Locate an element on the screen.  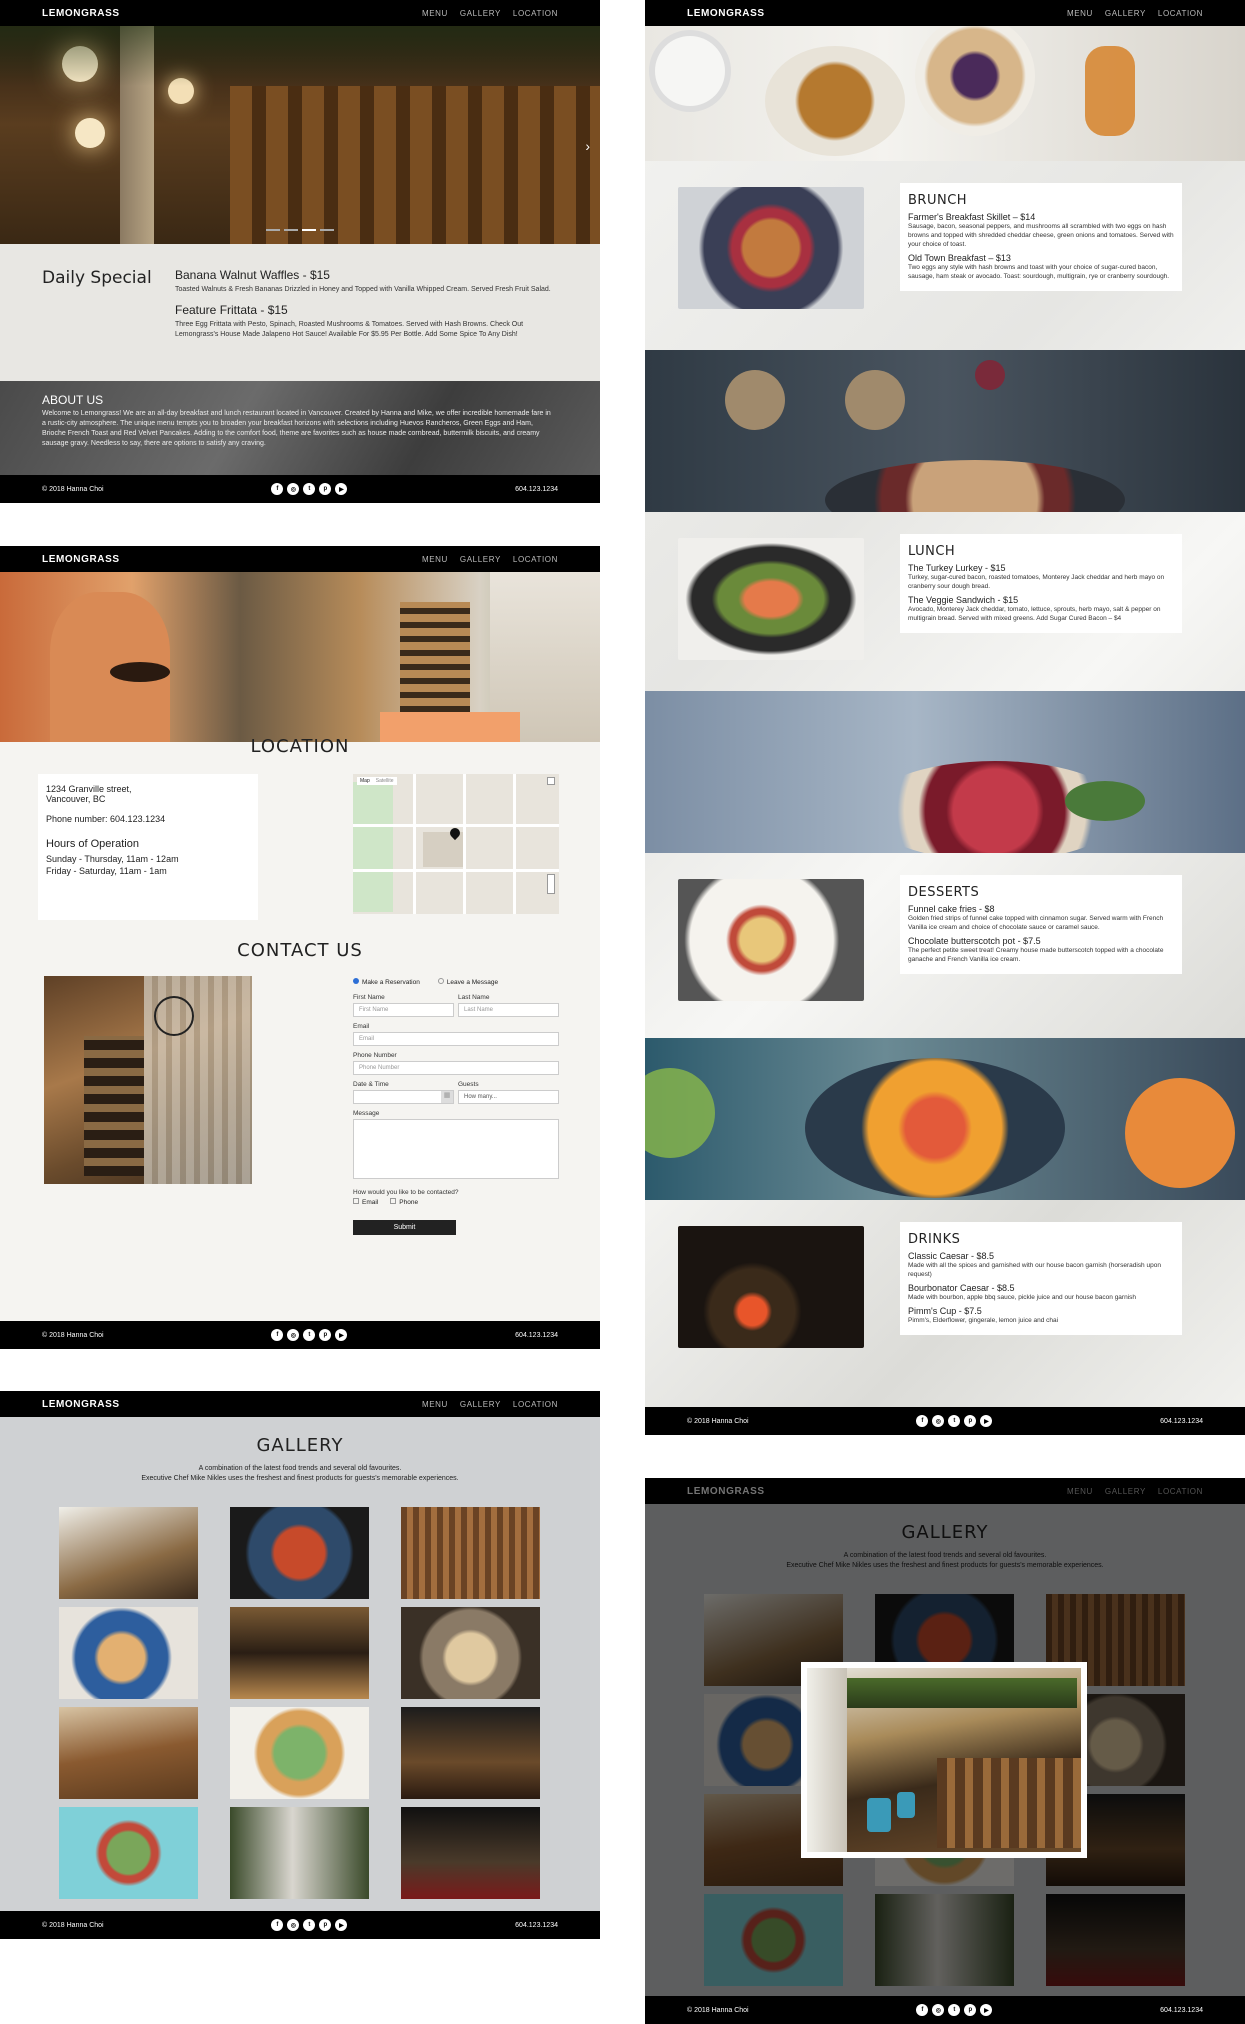
lunch-item-2: The Veggie Sandwich - $15 is located at coordinates (963, 600).